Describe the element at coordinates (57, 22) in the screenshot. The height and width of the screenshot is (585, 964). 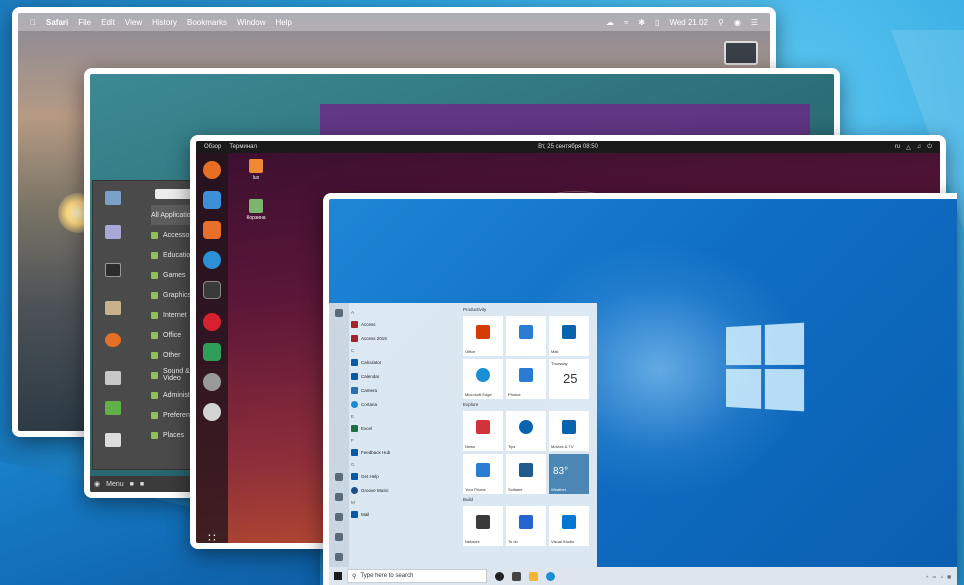
I see `menu-item-app: Safari` at that location.